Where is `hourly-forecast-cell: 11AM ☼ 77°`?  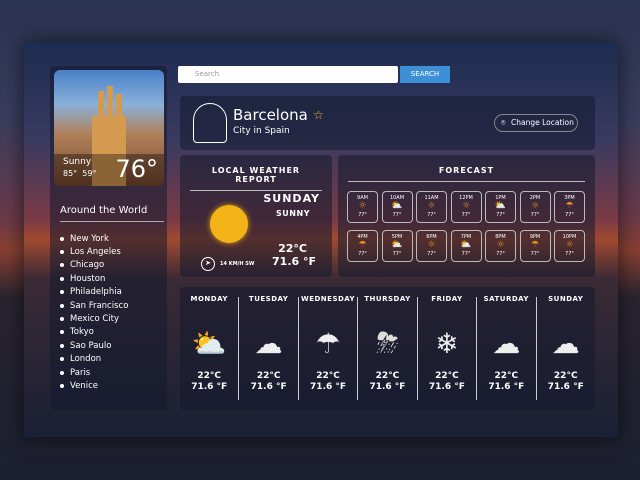
hourly-forecast-cell: 11AM ☼ 77° is located at coordinates (431, 207).